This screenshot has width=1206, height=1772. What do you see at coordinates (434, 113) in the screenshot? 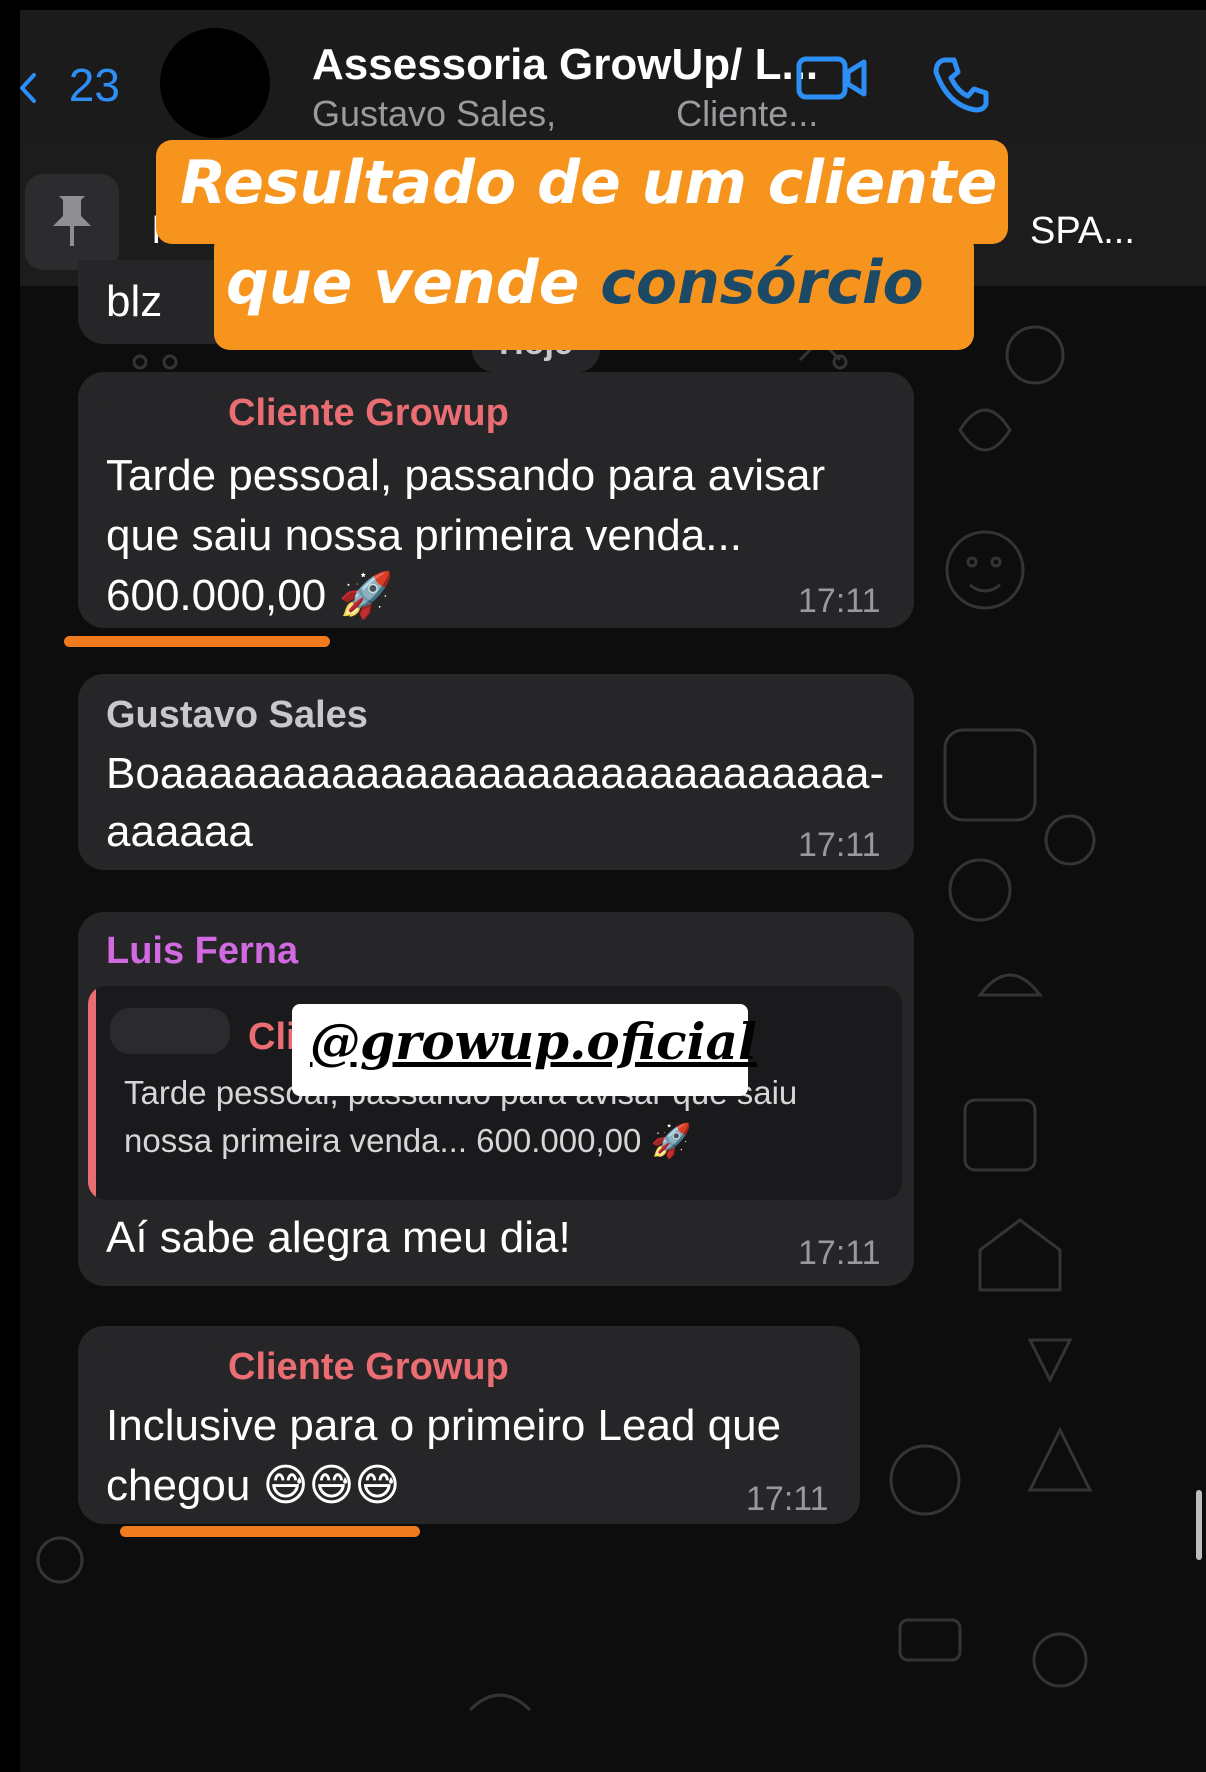
I see `participant-name: Gustavo Sales,` at bounding box center [434, 113].